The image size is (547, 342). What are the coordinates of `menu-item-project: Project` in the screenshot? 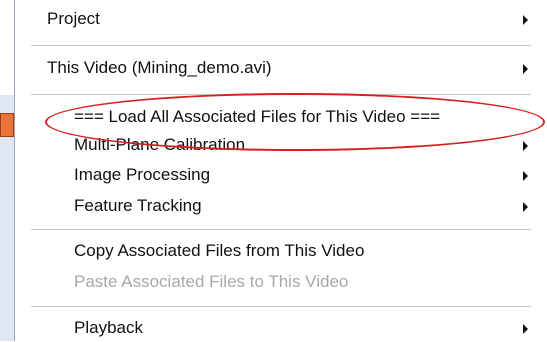 It's located at (281, 19).